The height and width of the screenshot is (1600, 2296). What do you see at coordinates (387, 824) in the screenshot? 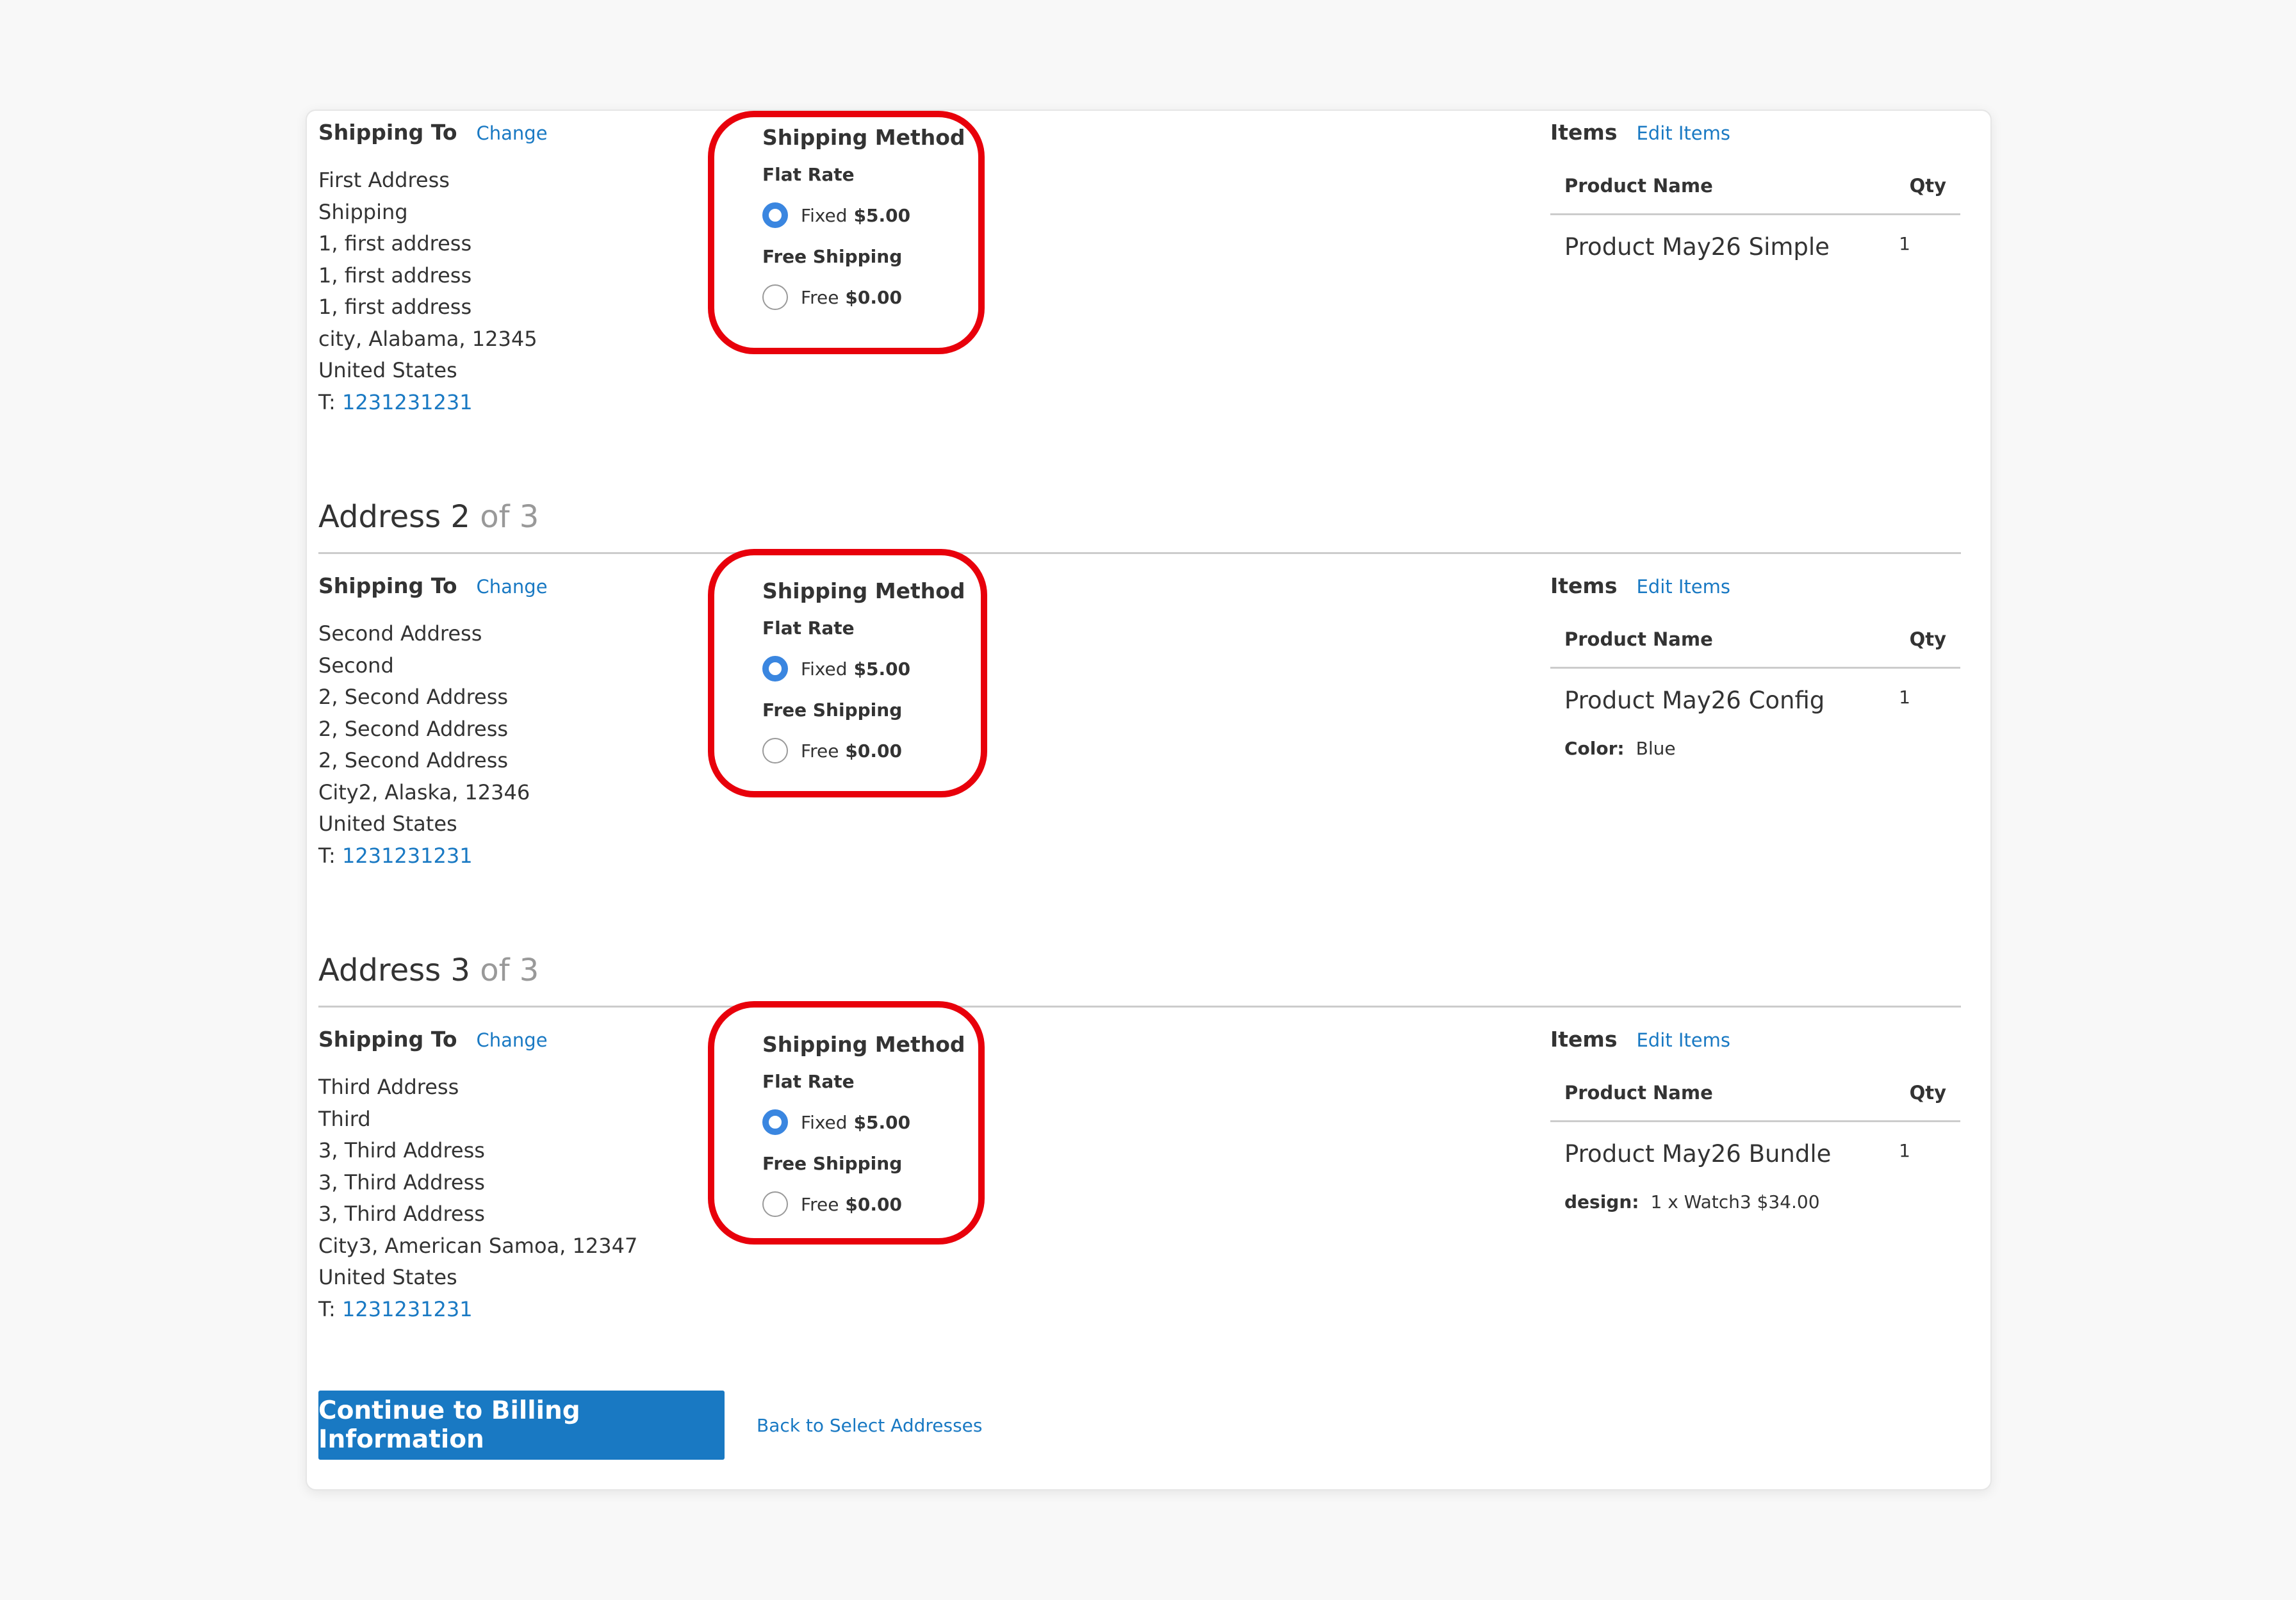
I see `address-line: United States` at bounding box center [387, 824].